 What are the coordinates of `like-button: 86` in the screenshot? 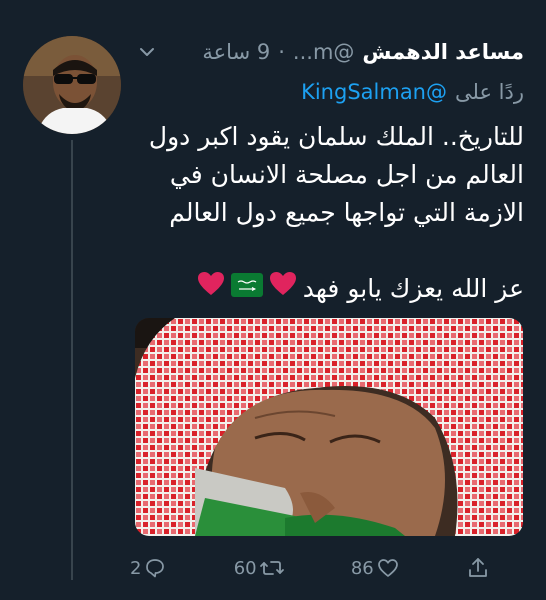 It's located at (375, 568).